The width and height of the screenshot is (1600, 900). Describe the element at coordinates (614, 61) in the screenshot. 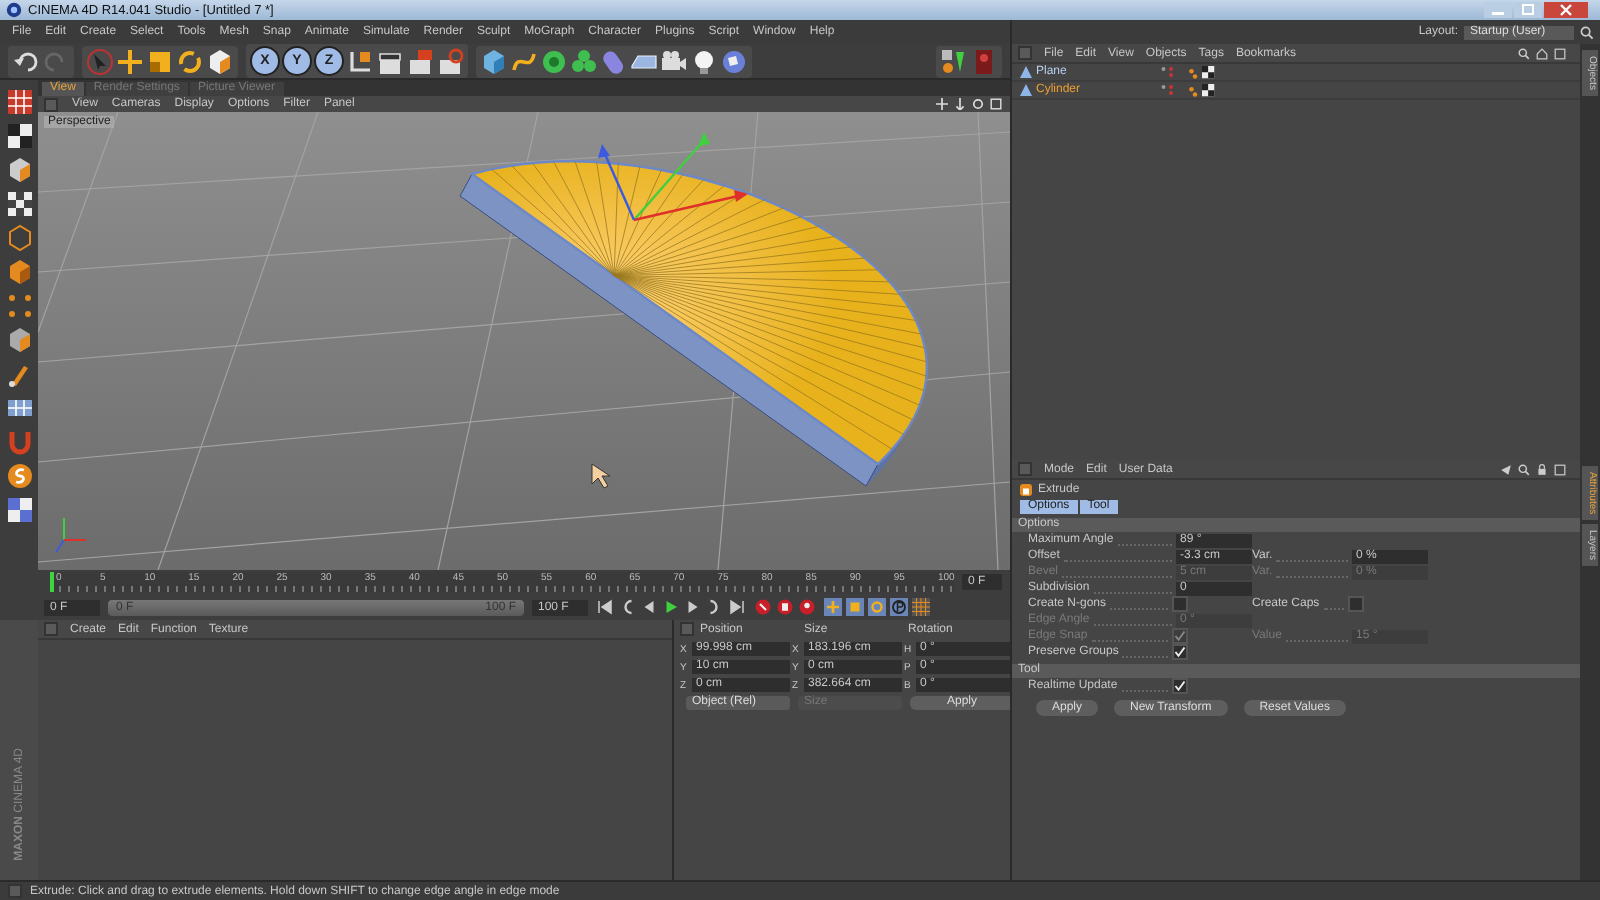

I see `capsule-icon` at that location.